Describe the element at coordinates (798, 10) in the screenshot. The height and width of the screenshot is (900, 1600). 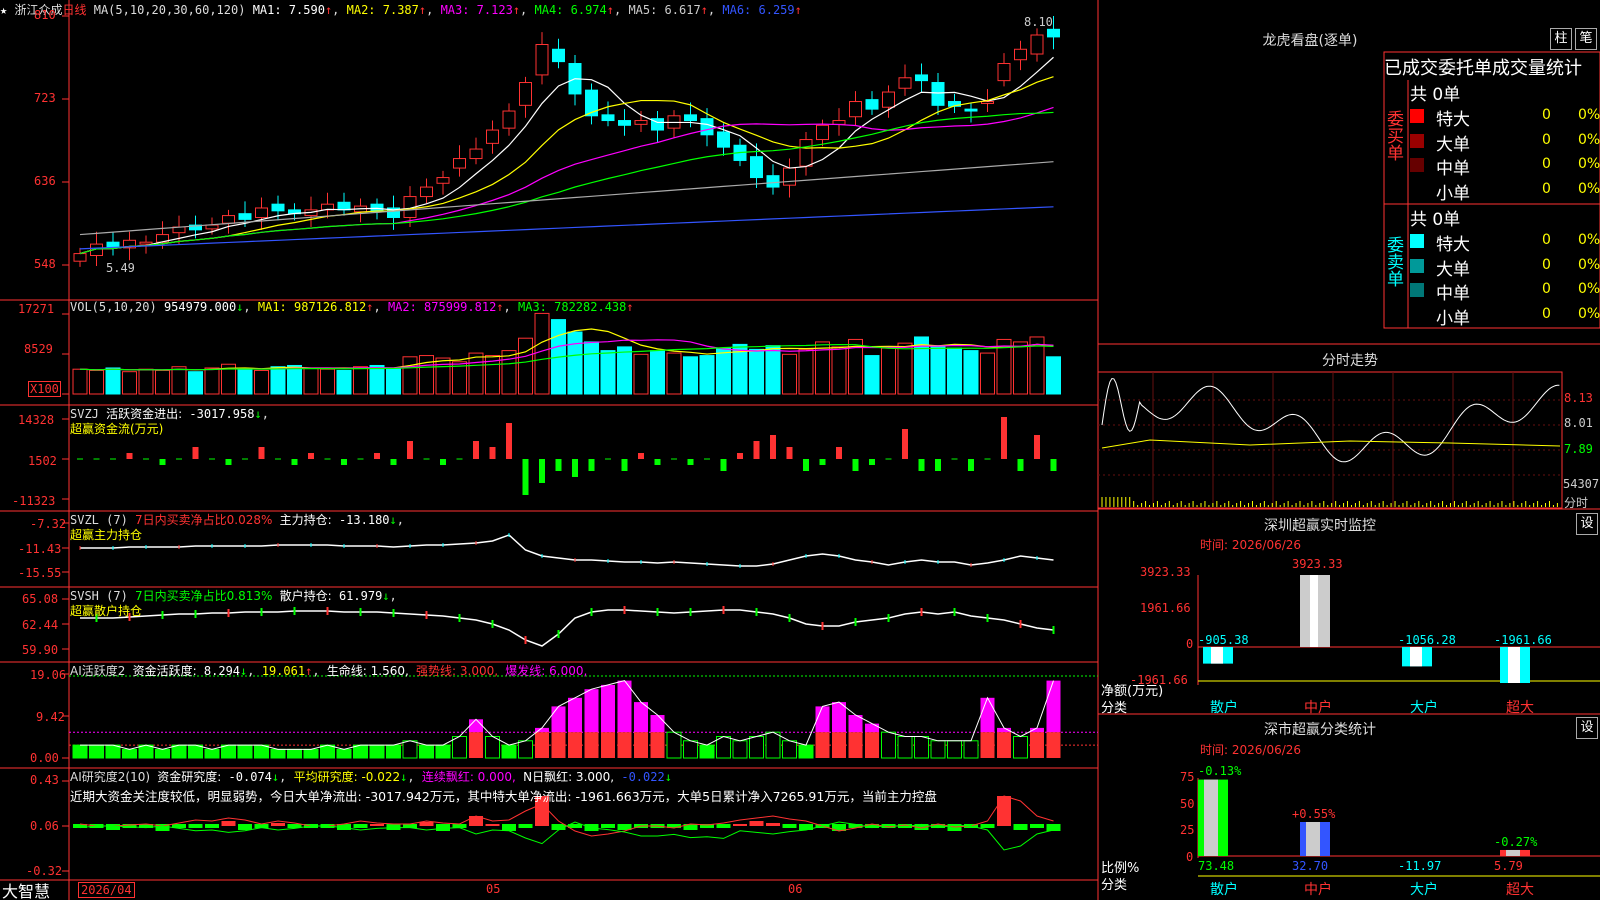
I see `ma6-arrow: ↑` at that location.